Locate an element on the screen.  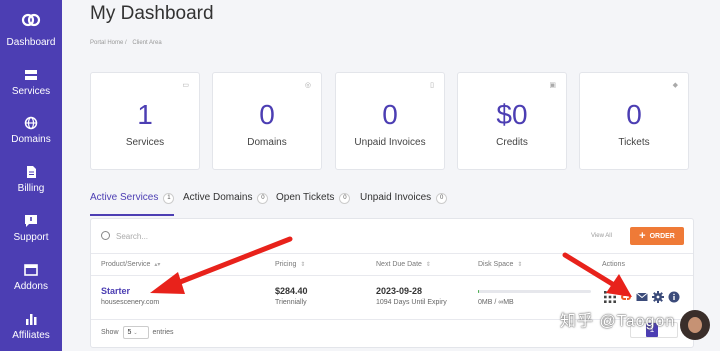
tile-services: ▭ 1 Services is located at coordinates (145, 121).